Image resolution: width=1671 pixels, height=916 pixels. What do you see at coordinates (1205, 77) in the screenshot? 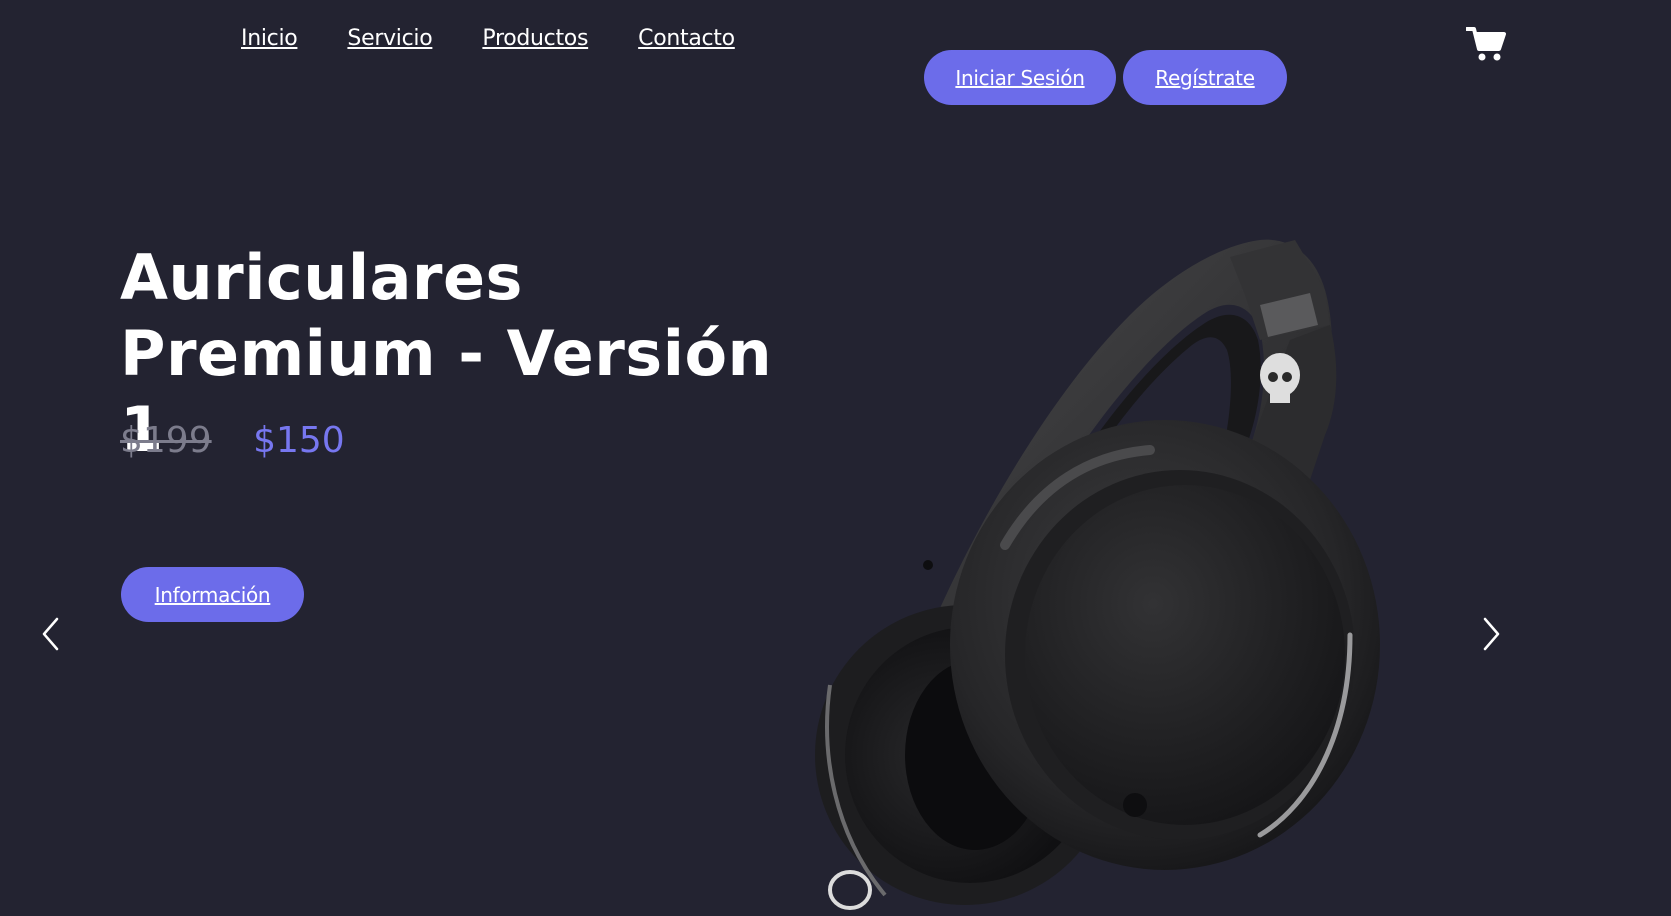
I see `register-button: Regístrate` at bounding box center [1205, 77].